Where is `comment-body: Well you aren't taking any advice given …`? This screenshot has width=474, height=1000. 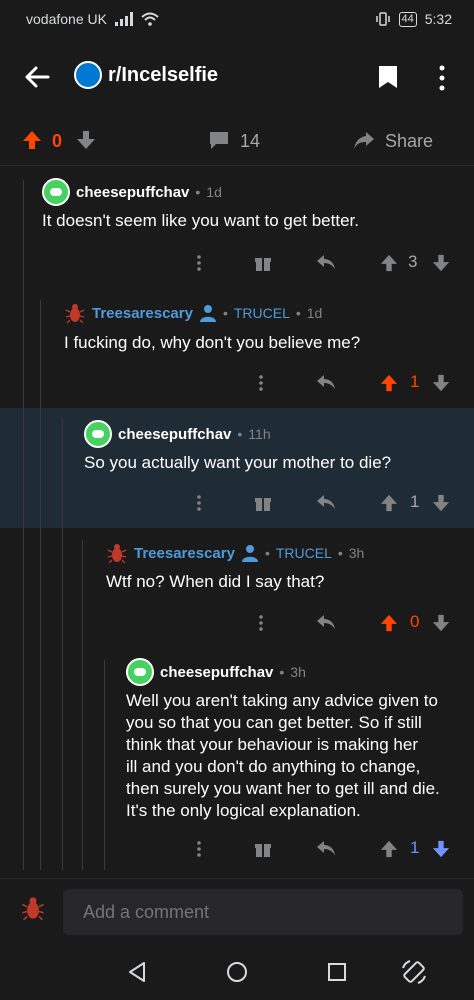
comment-body: Well you aren't taking any advice given … is located at coordinates (298, 756).